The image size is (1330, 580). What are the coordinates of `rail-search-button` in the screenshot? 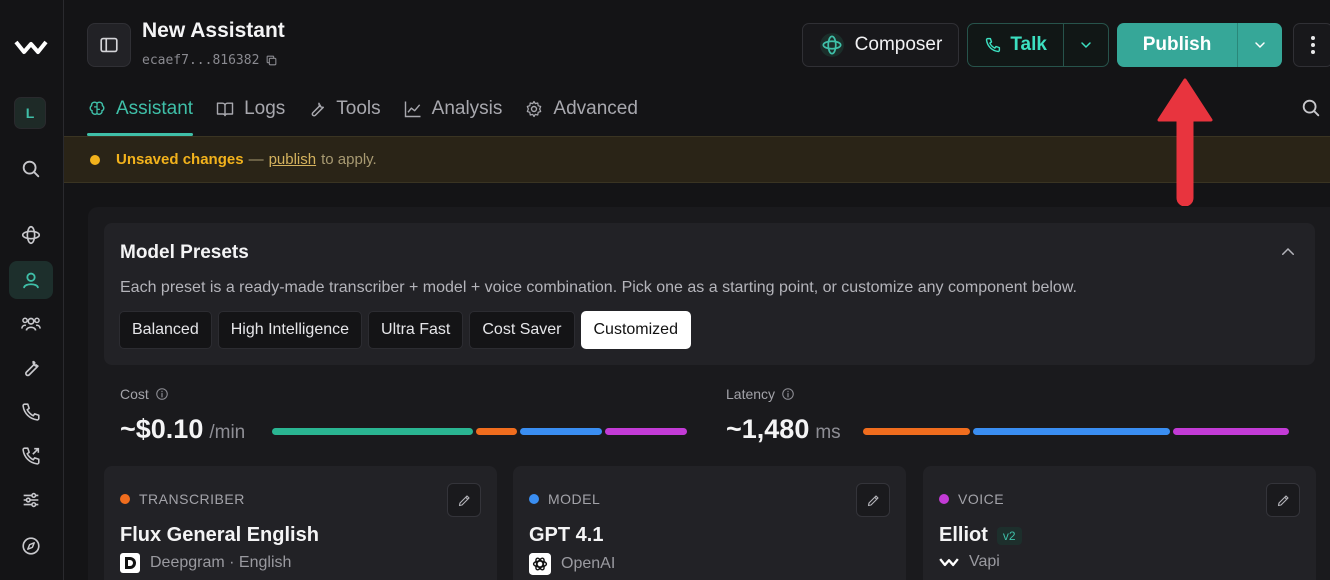 It's located at (31, 169).